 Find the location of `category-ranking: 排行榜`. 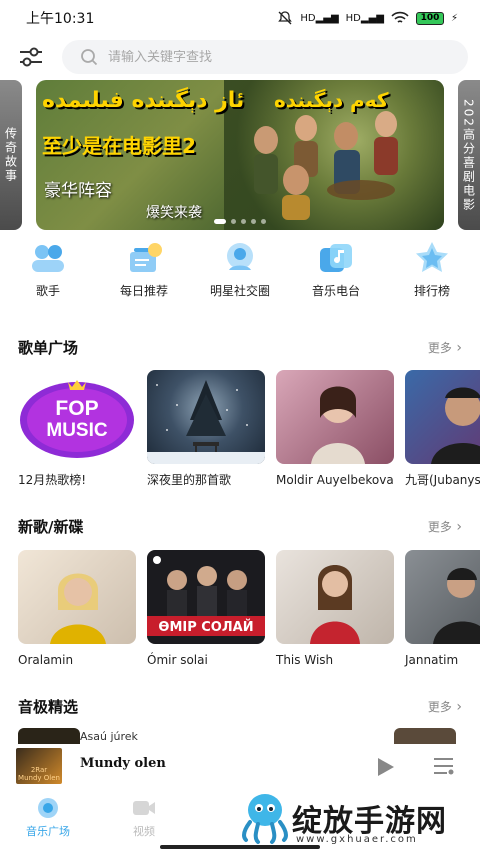

category-ranking: 排行榜 is located at coordinates (432, 276).